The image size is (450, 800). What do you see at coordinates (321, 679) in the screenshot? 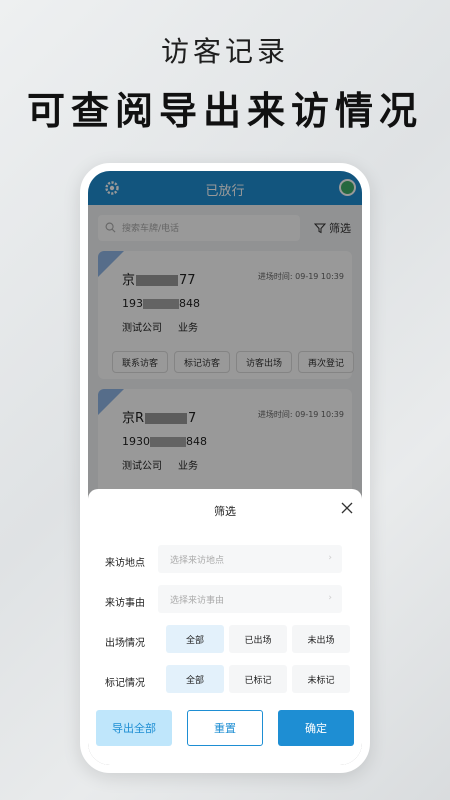
I see `mark-status-option-unmarked: 未标记` at bounding box center [321, 679].